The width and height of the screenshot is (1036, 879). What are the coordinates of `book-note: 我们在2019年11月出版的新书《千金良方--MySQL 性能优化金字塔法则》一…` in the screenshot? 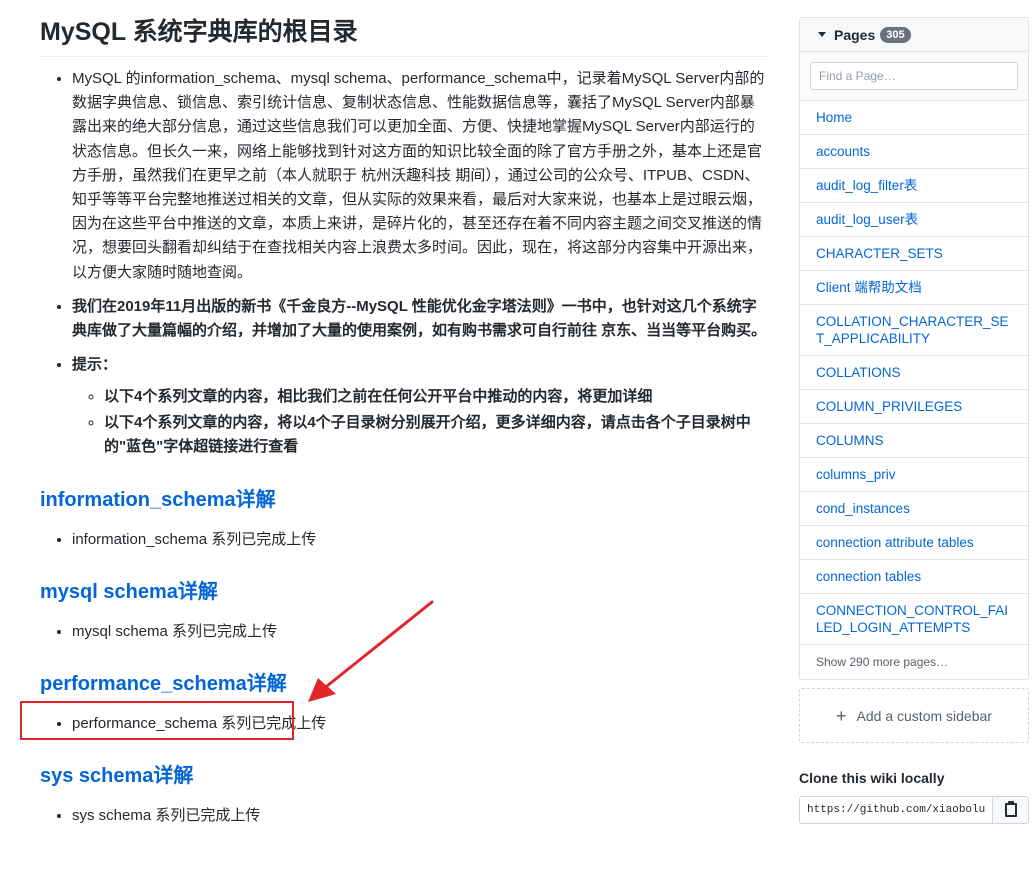 It's located at (420, 319).